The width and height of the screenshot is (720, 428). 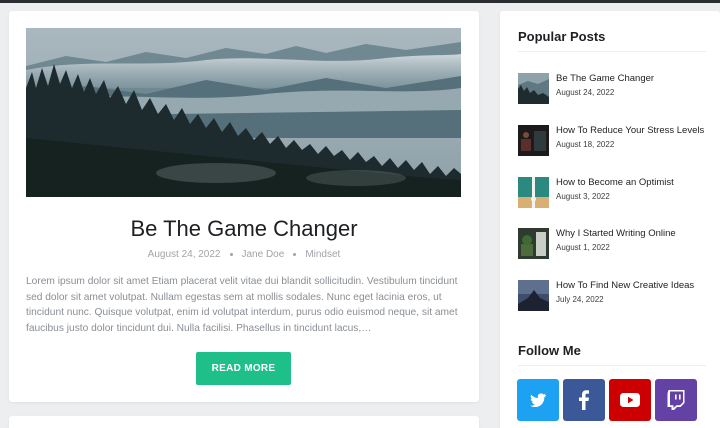 I want to click on popular-post-item: Be The Game Changer August 24, 2022, so click(x=613, y=89).